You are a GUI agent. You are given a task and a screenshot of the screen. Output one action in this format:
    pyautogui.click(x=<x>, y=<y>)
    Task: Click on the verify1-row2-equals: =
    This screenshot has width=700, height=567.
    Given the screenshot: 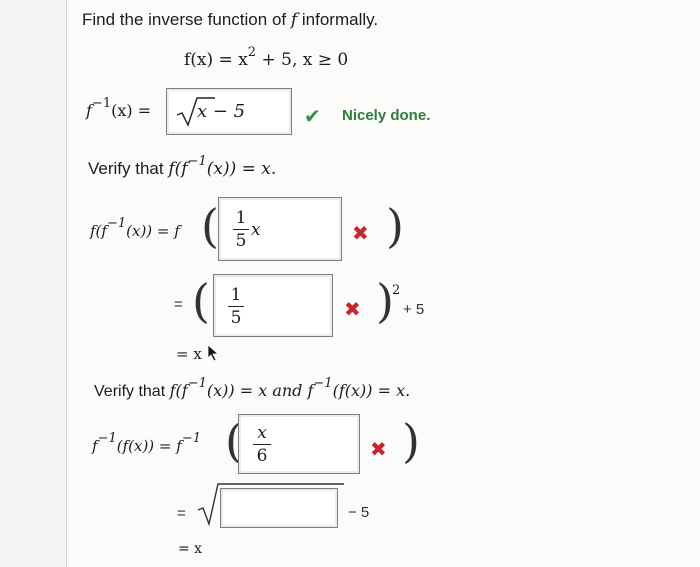 What is the action you would take?
    pyautogui.click(x=178, y=304)
    